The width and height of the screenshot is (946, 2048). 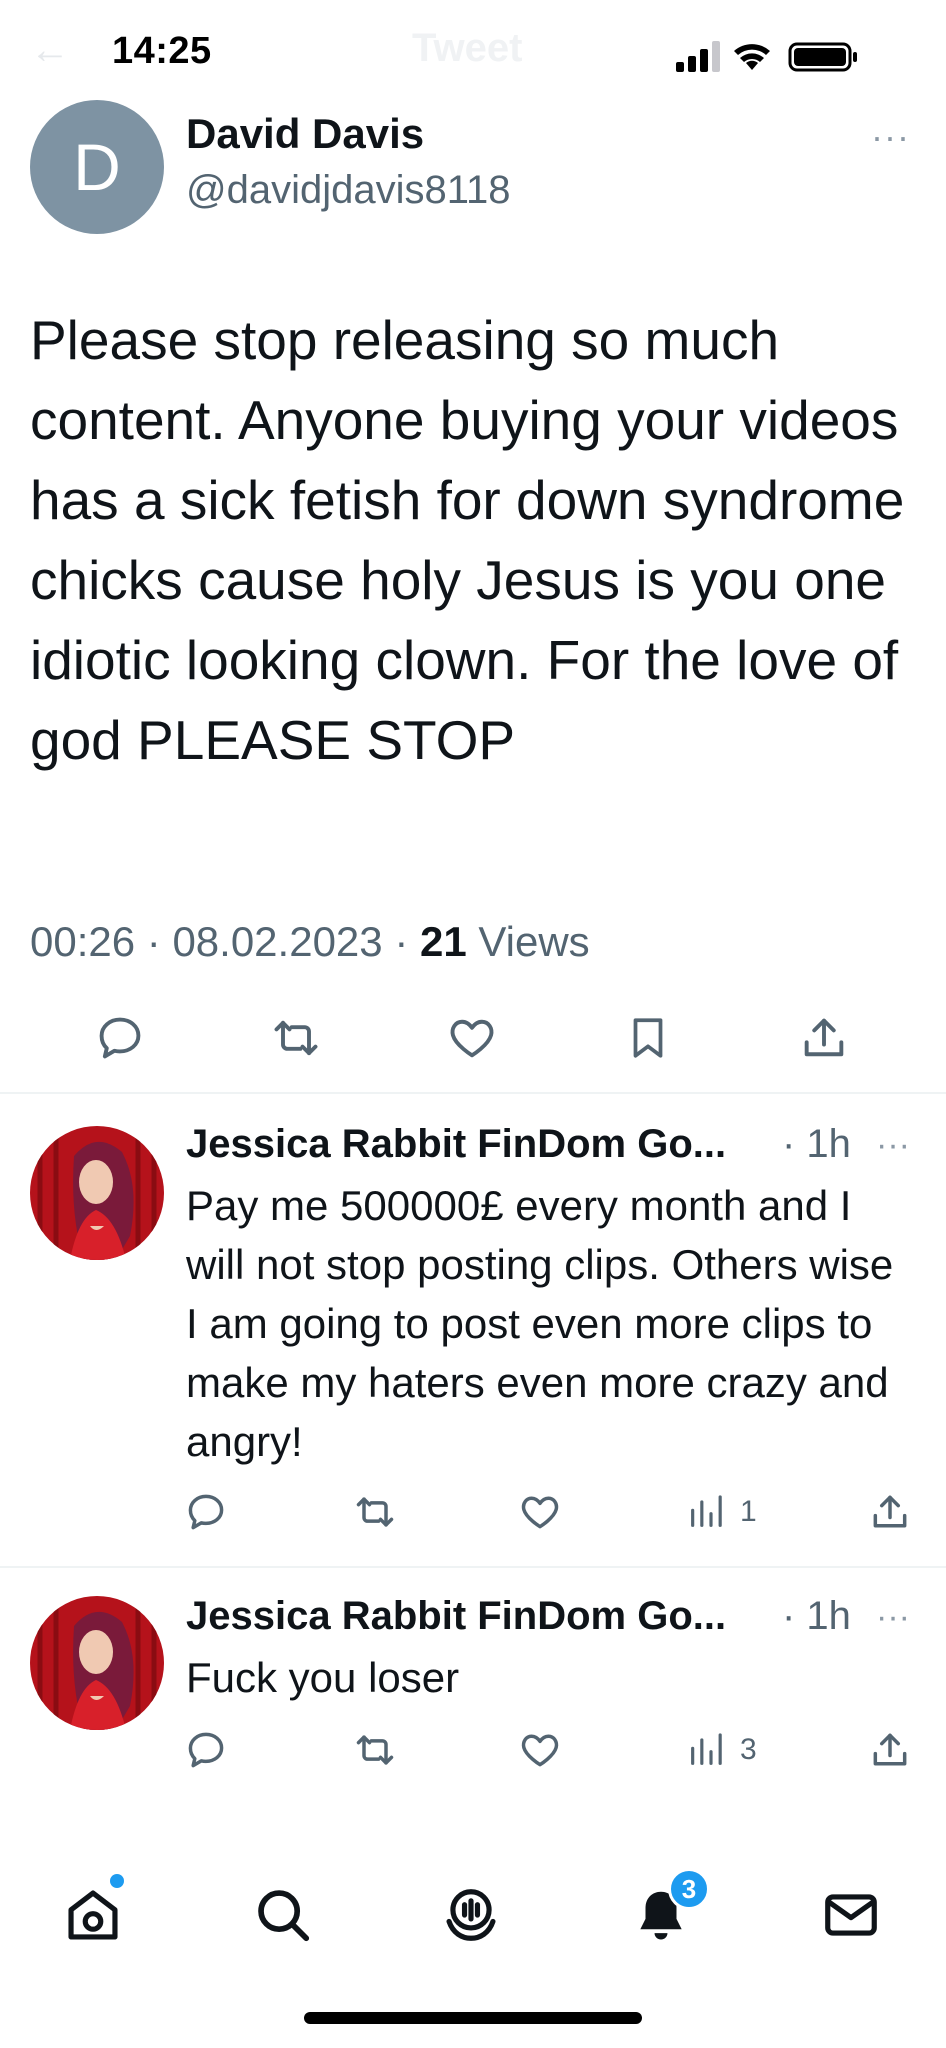 What do you see at coordinates (348, 190) in the screenshot?
I see `author-handle: @davidjdavis8118` at bounding box center [348, 190].